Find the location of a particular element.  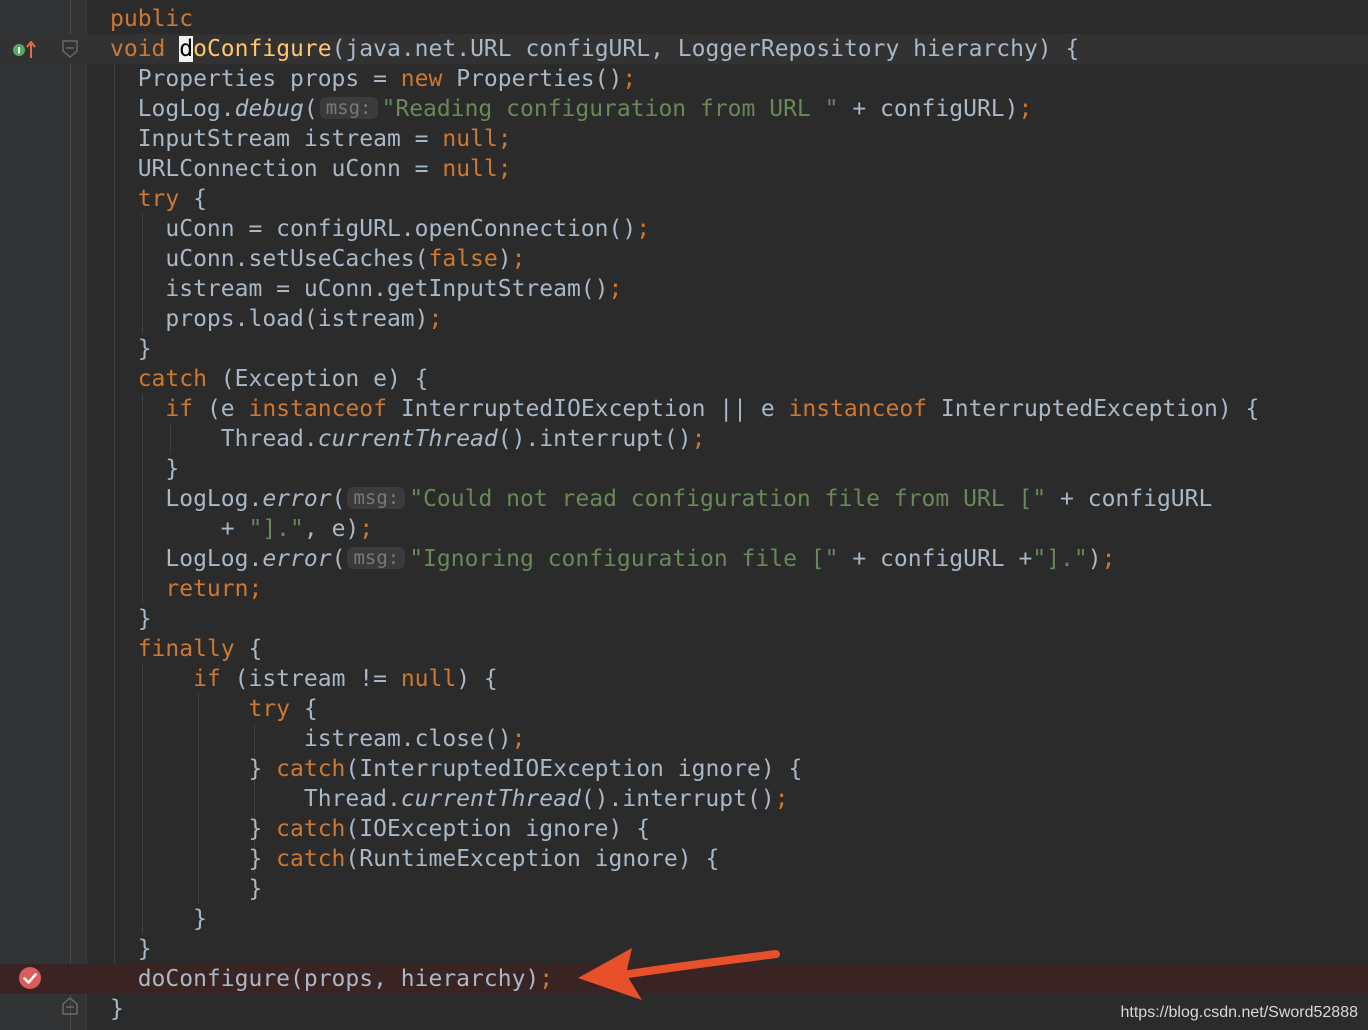

code-line: if (istream != null) { is located at coordinates (684, 679).